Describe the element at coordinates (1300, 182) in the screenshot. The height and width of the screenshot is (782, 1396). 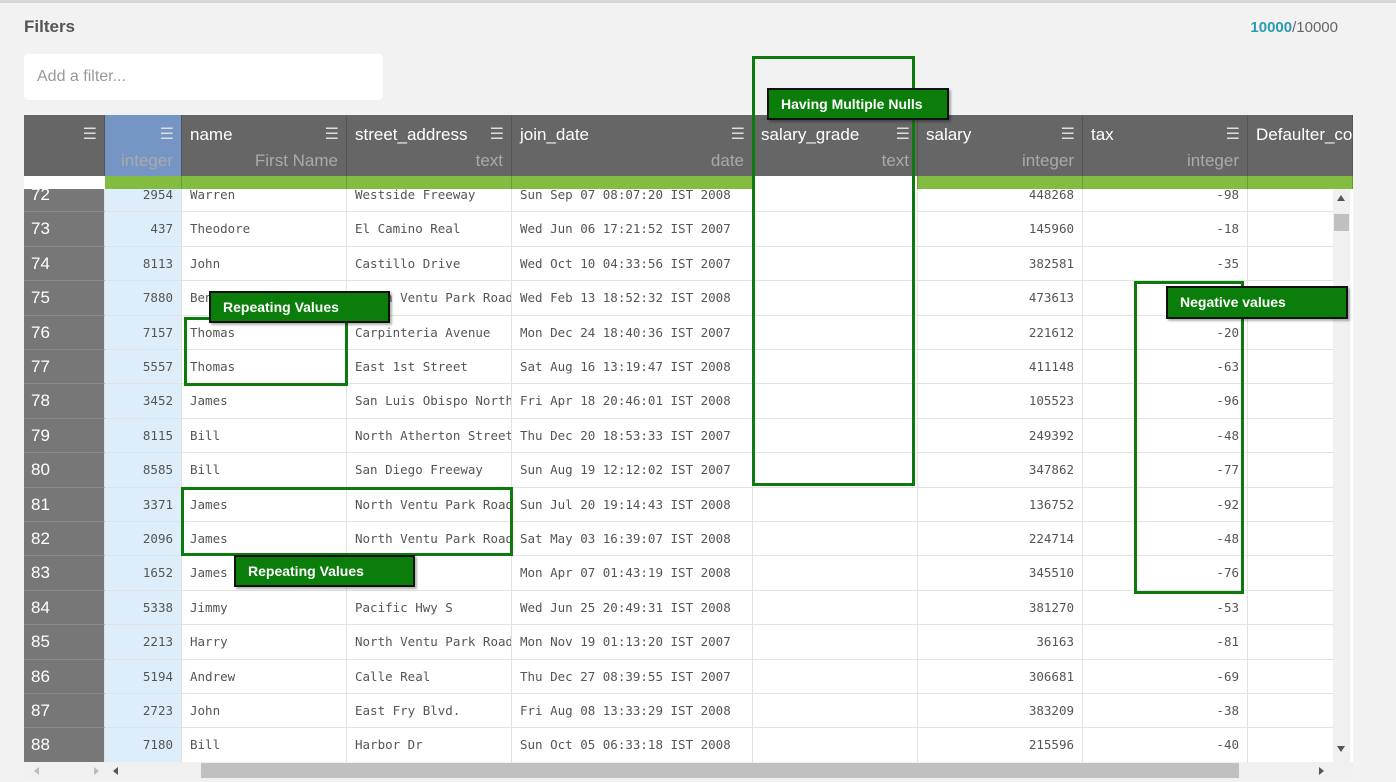
I see `column-filter-defaulter` at that location.